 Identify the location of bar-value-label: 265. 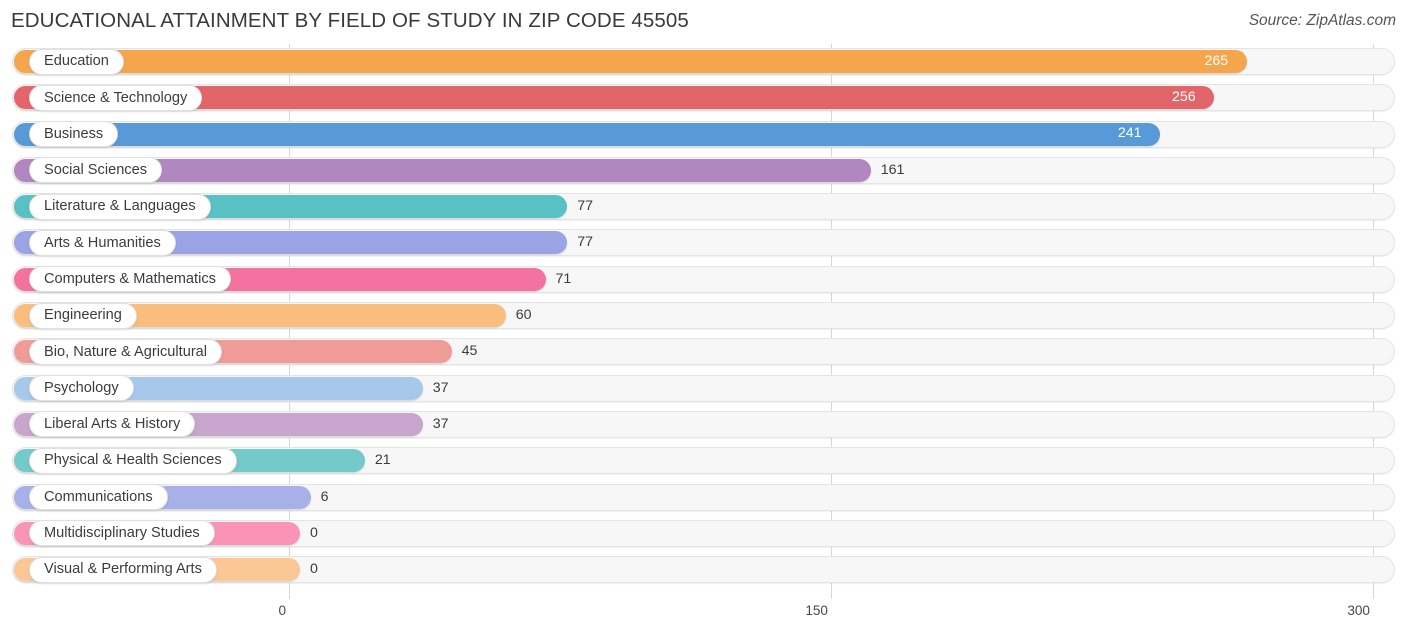
(1216, 60).